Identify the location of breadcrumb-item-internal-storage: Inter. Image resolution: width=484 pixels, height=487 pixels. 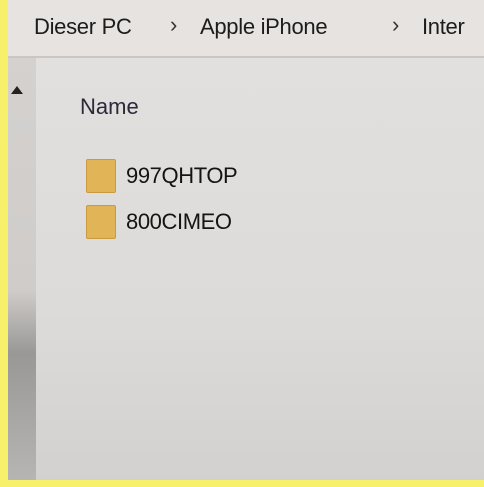
(443, 27).